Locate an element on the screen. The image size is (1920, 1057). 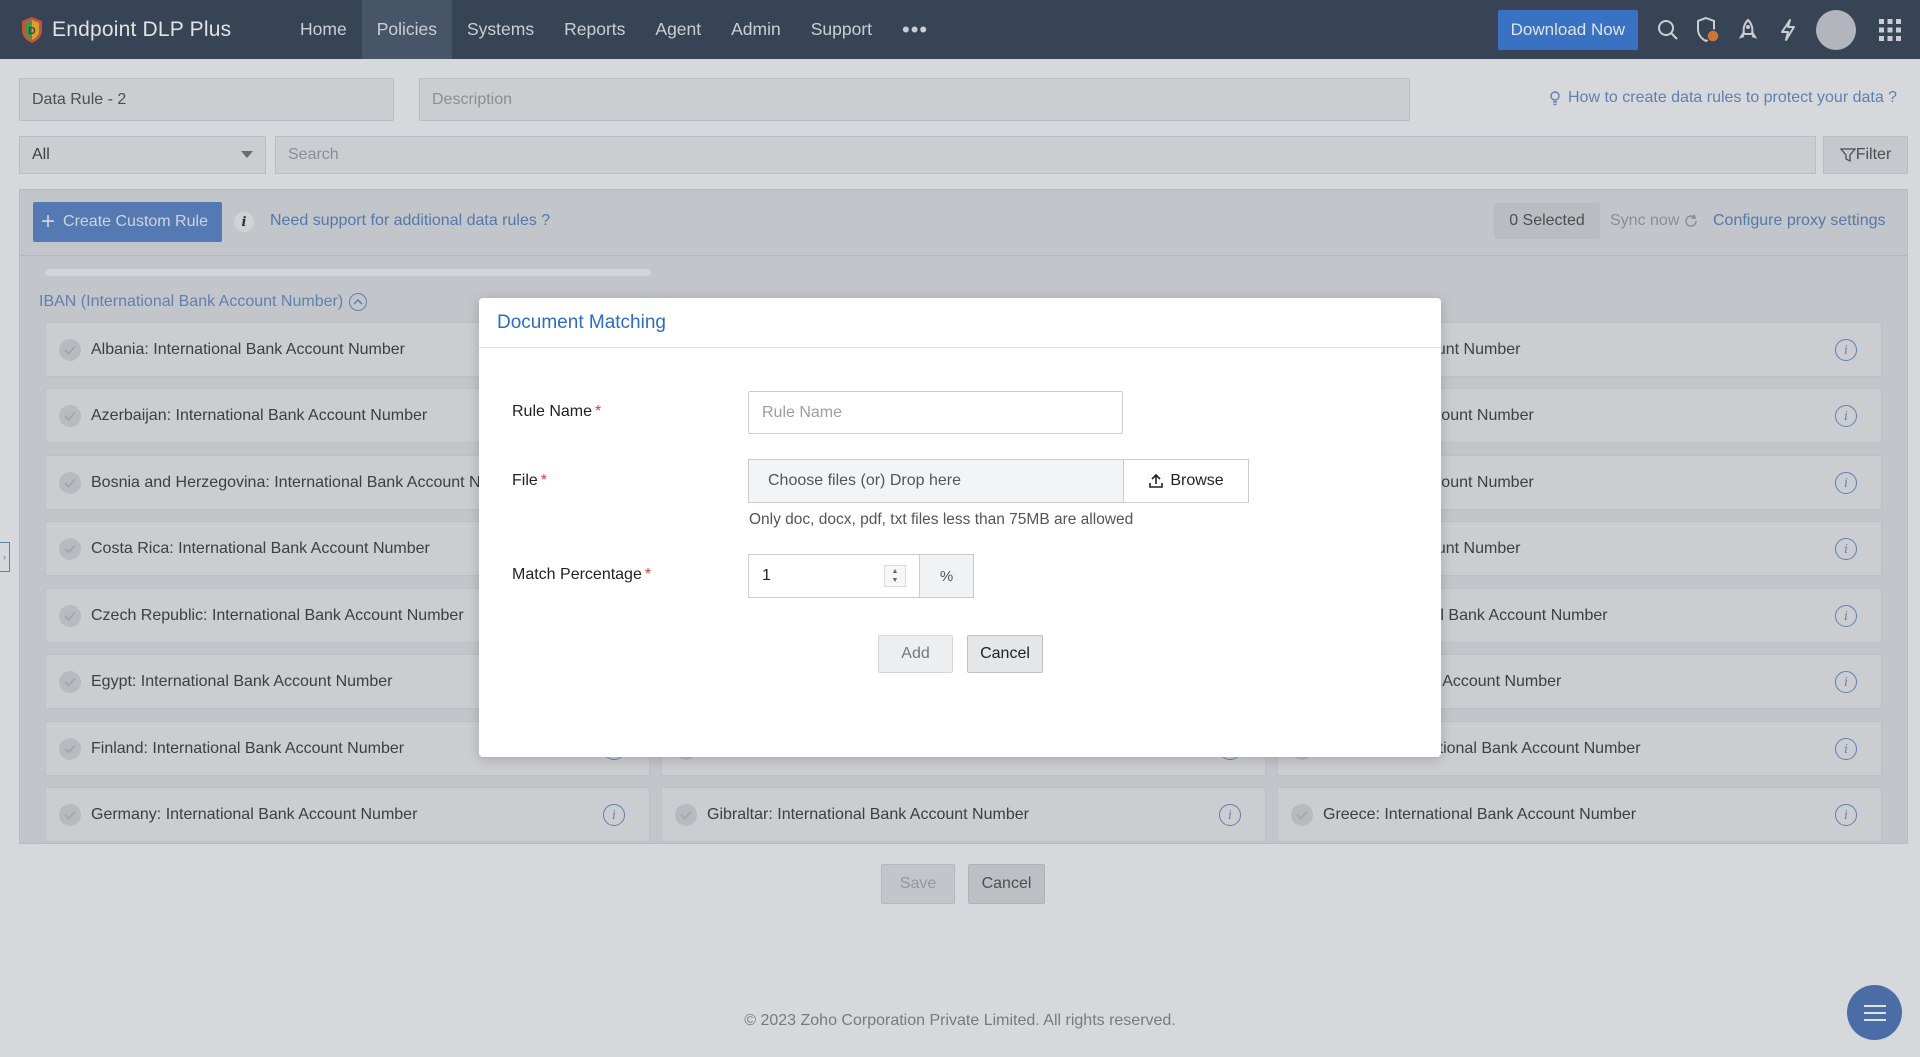
match-value: 1 is located at coordinates (766, 575).